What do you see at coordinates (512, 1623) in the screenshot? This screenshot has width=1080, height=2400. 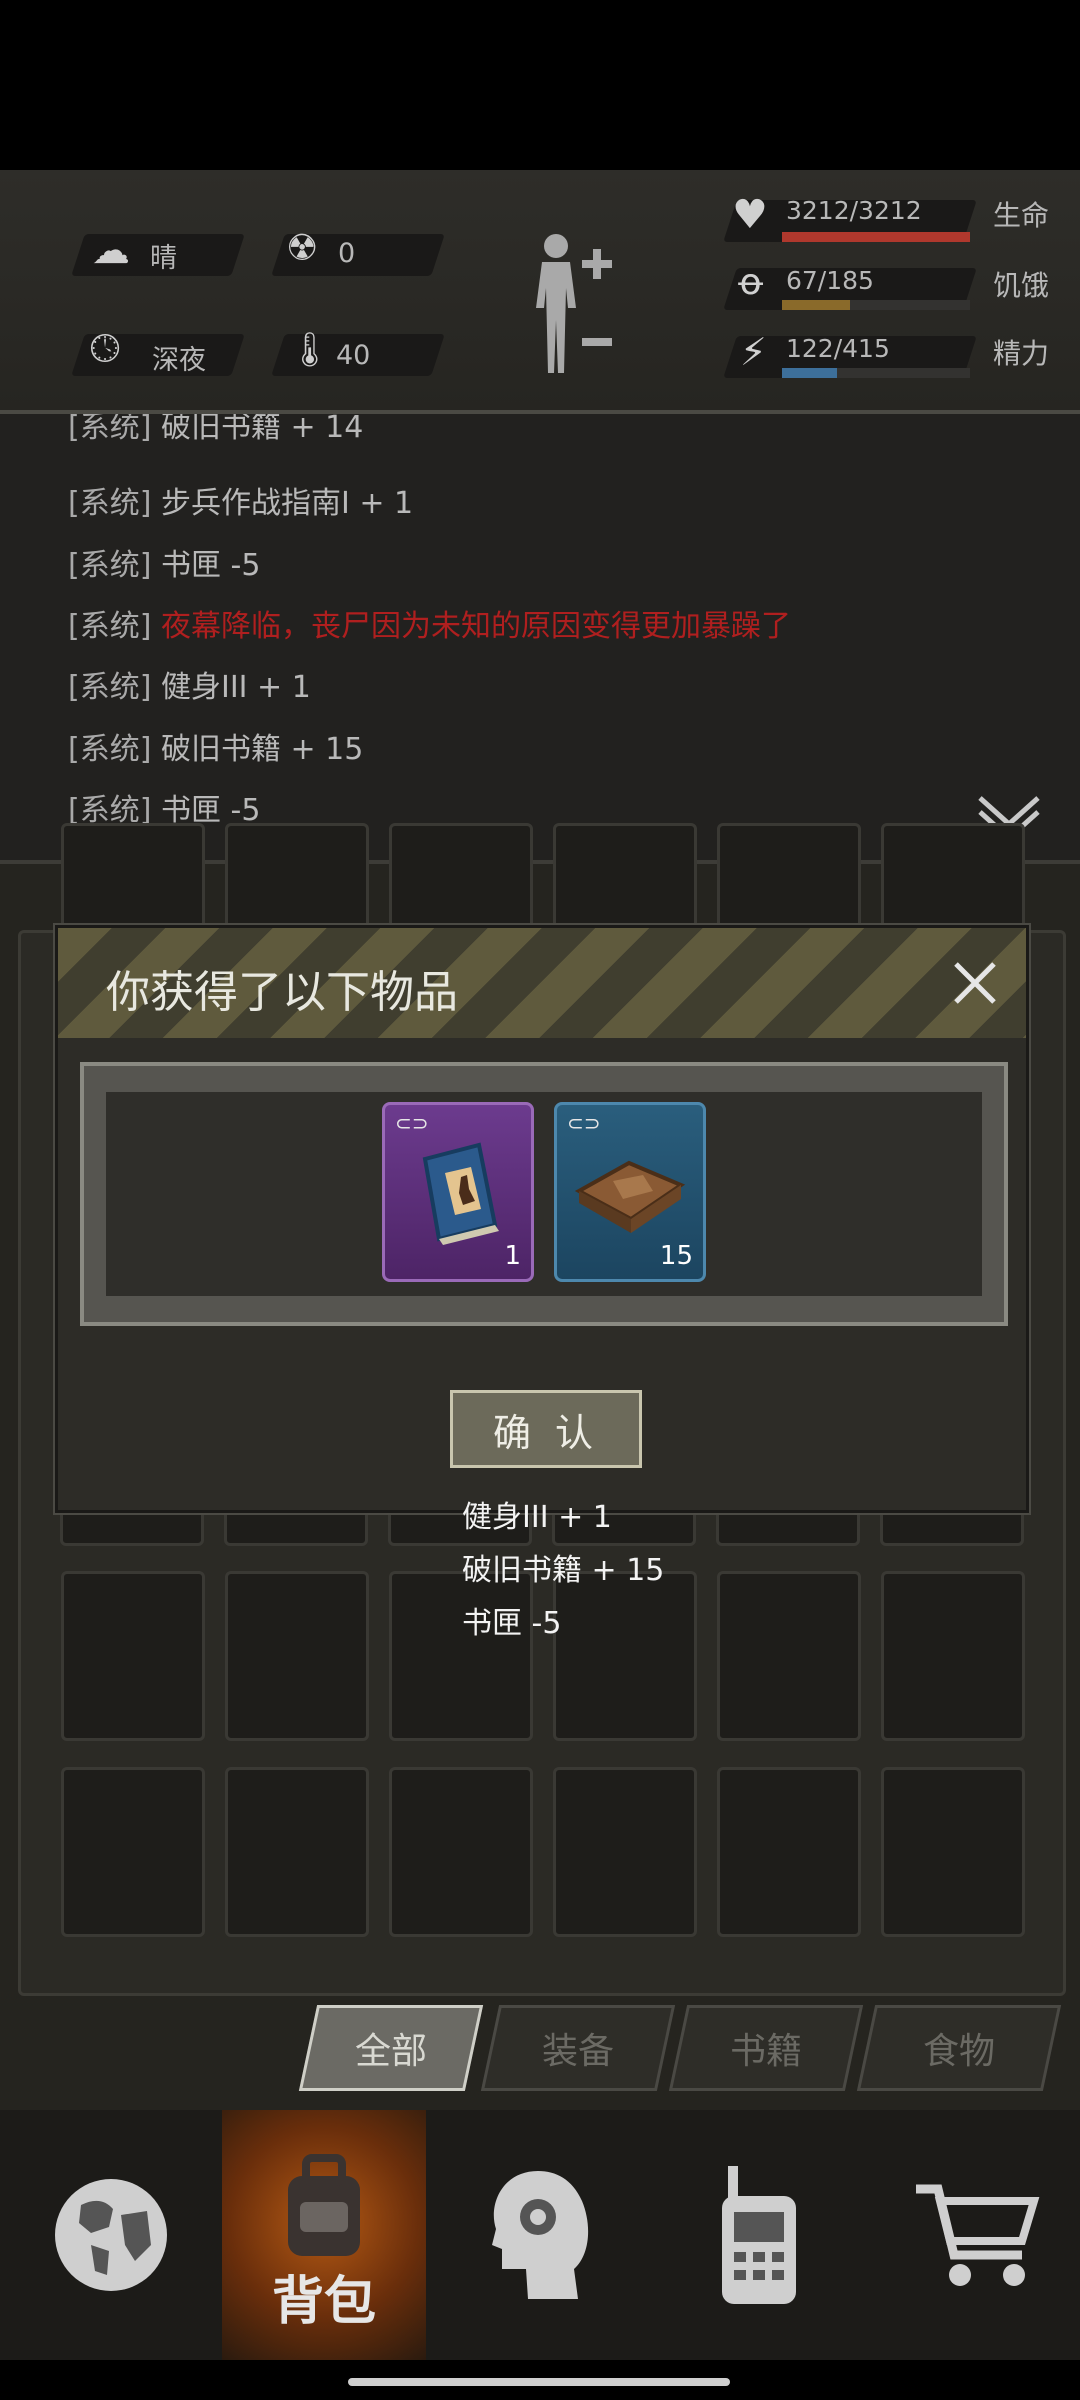 I see `float-message: 书匣 -5` at bounding box center [512, 1623].